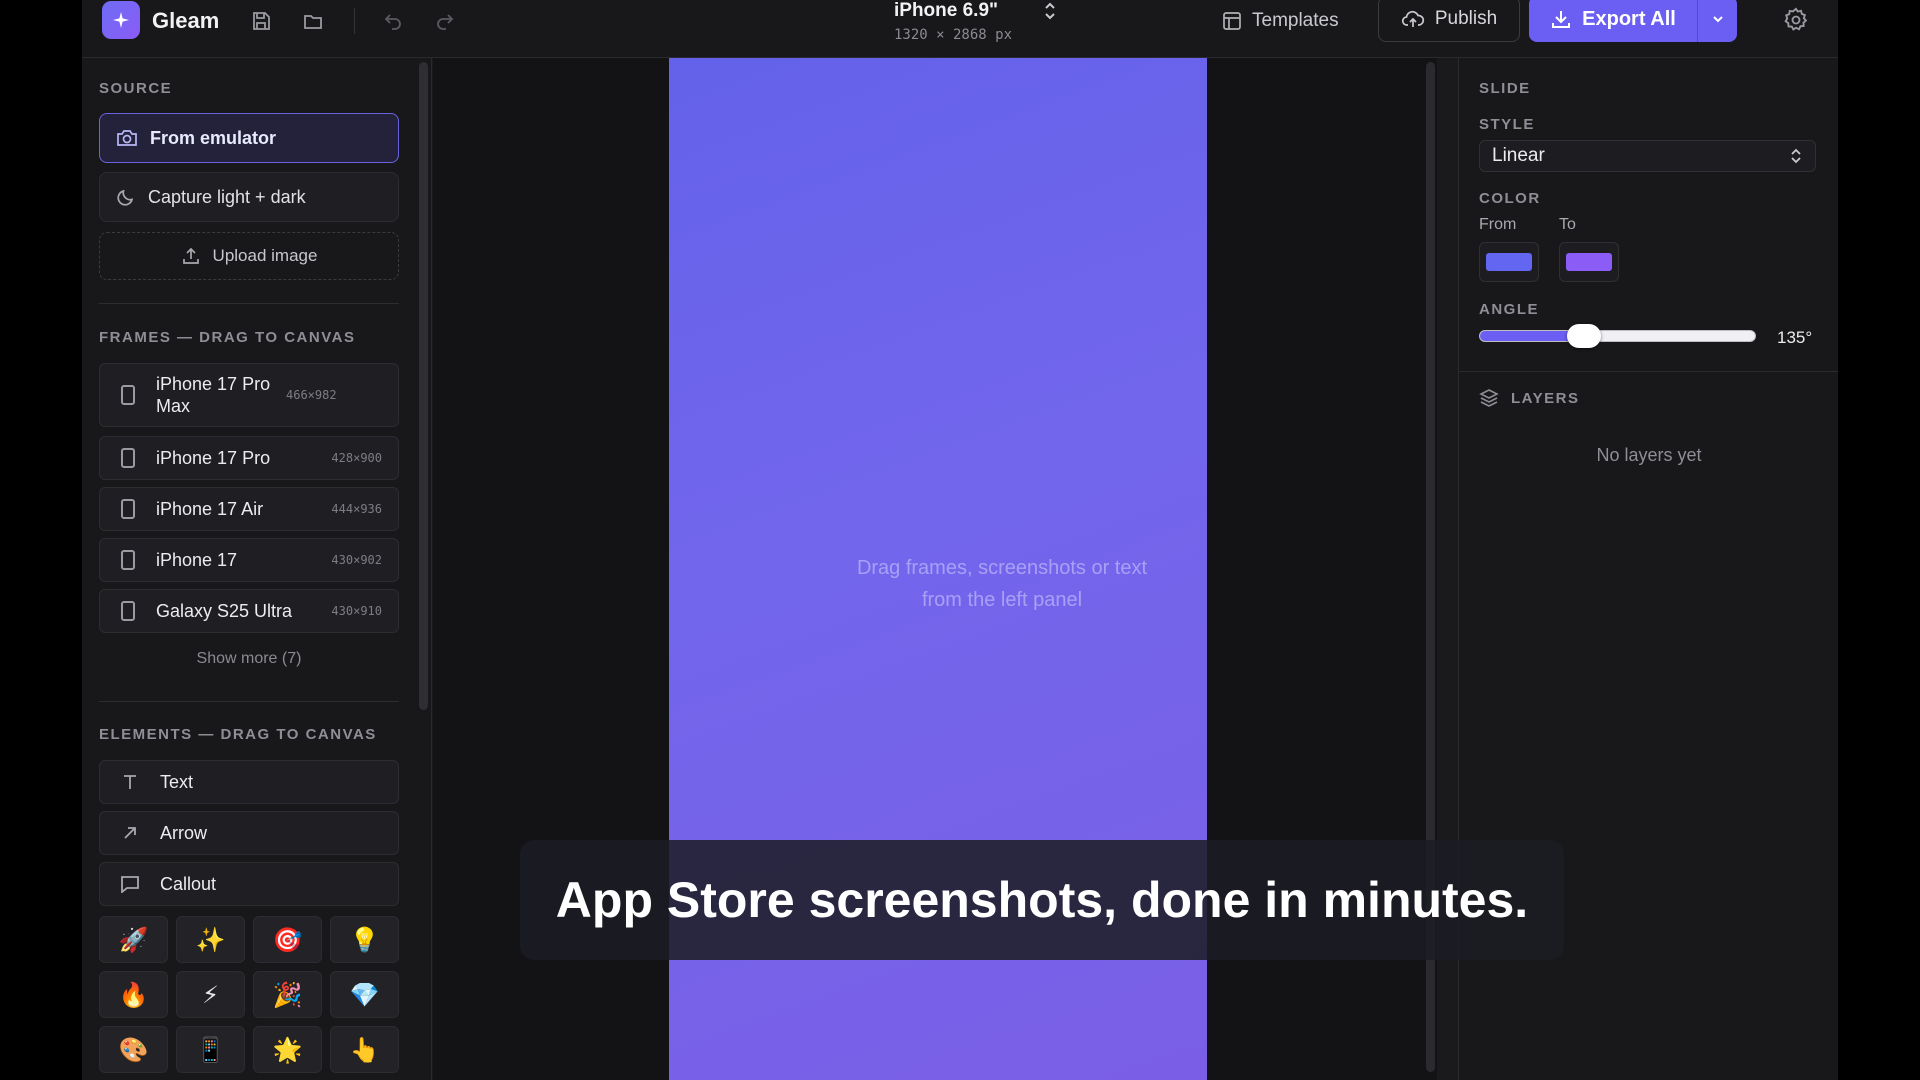 The width and height of the screenshot is (1920, 1080). Describe the element at coordinates (356, 509) in the screenshot. I see `frame-dimensions: 444×936` at that location.